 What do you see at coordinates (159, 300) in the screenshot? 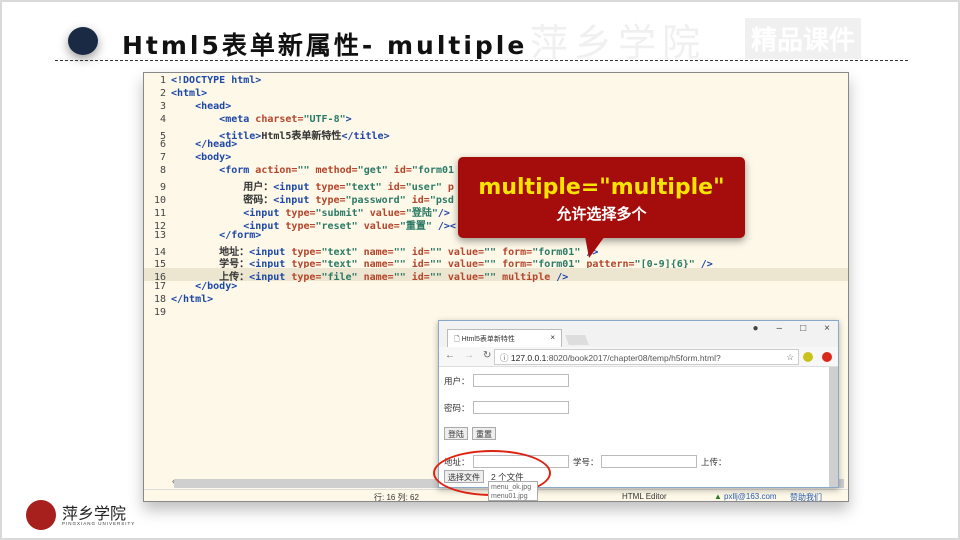
I see `line-number: 18` at bounding box center [159, 300].